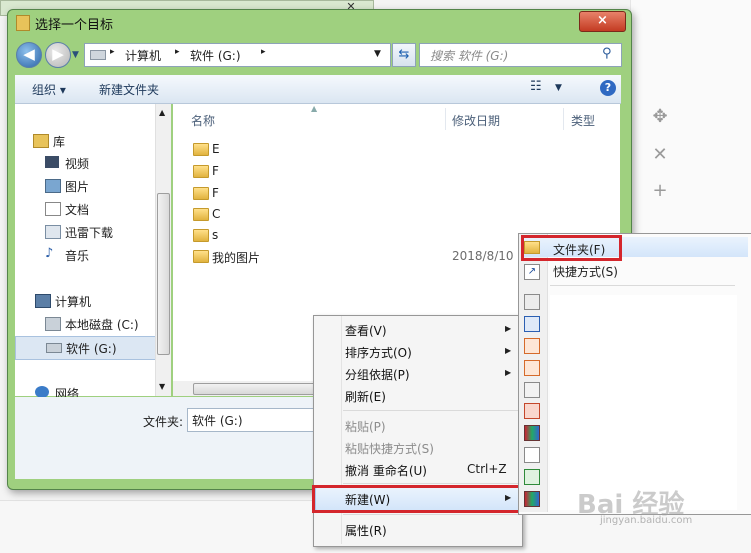 Image resolution: width=751 pixels, height=553 pixels. I want to click on sidebar-item-pictures: 图片, so click(85, 186).